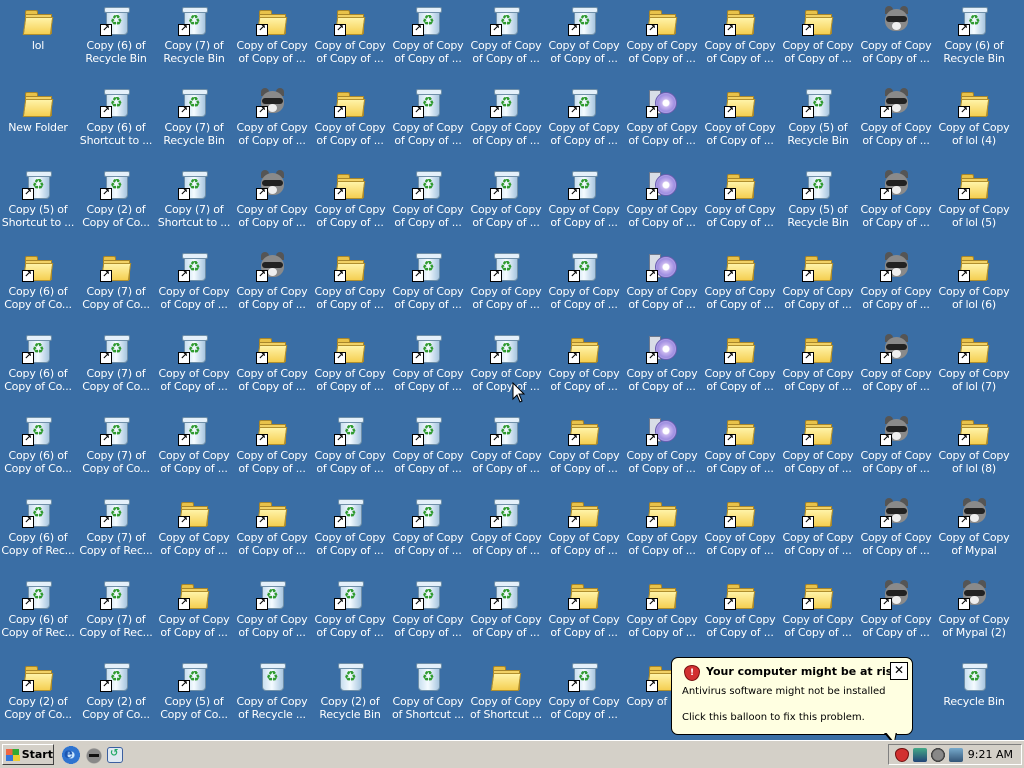  Describe the element at coordinates (818, 118) in the screenshot. I see `desktop-icon: ♻↗ Copy (5) of Recycle Bin (6)` at that location.